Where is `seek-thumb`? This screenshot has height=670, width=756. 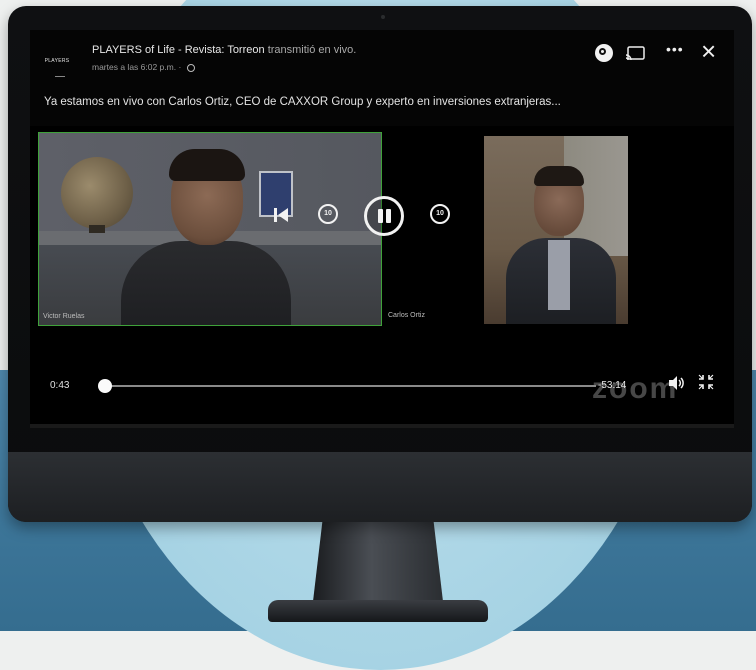 seek-thumb is located at coordinates (105, 386).